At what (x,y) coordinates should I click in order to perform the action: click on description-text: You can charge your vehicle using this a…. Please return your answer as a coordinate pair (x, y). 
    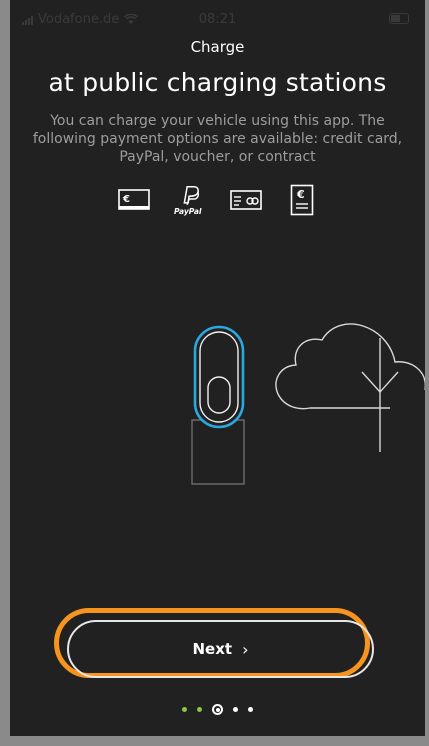
    Looking at the image, I should click on (217, 139).